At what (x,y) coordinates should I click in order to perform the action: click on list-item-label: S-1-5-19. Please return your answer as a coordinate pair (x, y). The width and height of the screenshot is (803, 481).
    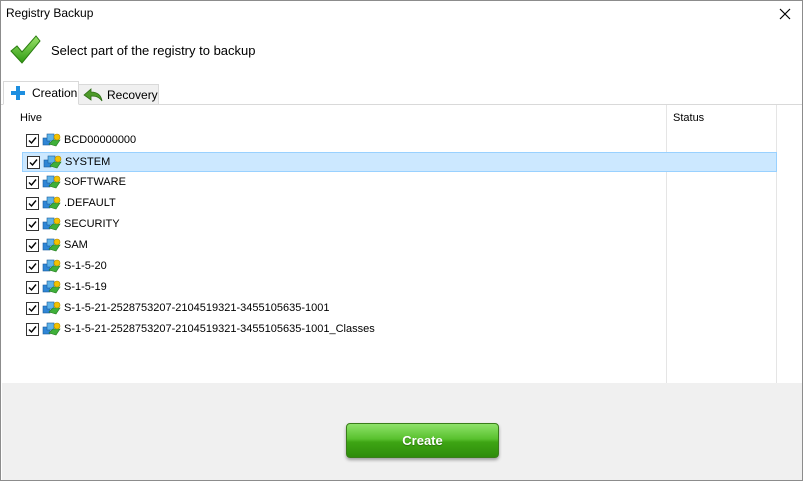
    Looking at the image, I should click on (85, 287).